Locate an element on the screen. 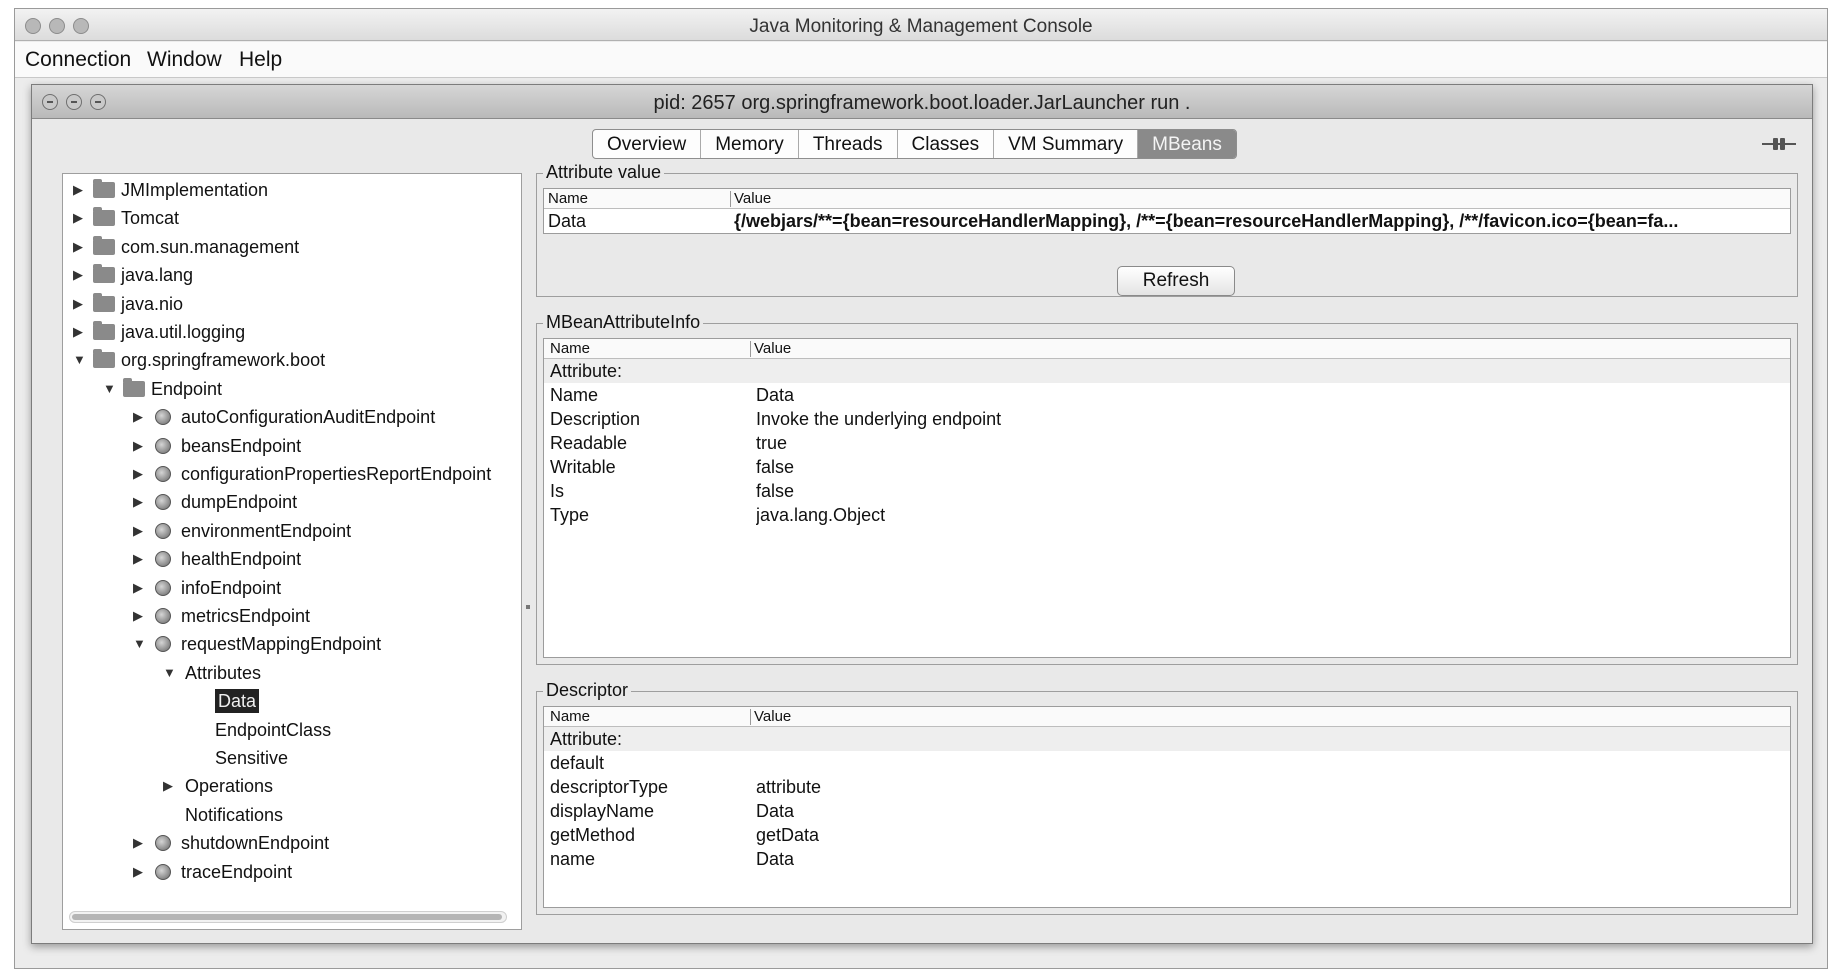  tree-node-label: requestMappingEndpoint is located at coordinates (281, 644).